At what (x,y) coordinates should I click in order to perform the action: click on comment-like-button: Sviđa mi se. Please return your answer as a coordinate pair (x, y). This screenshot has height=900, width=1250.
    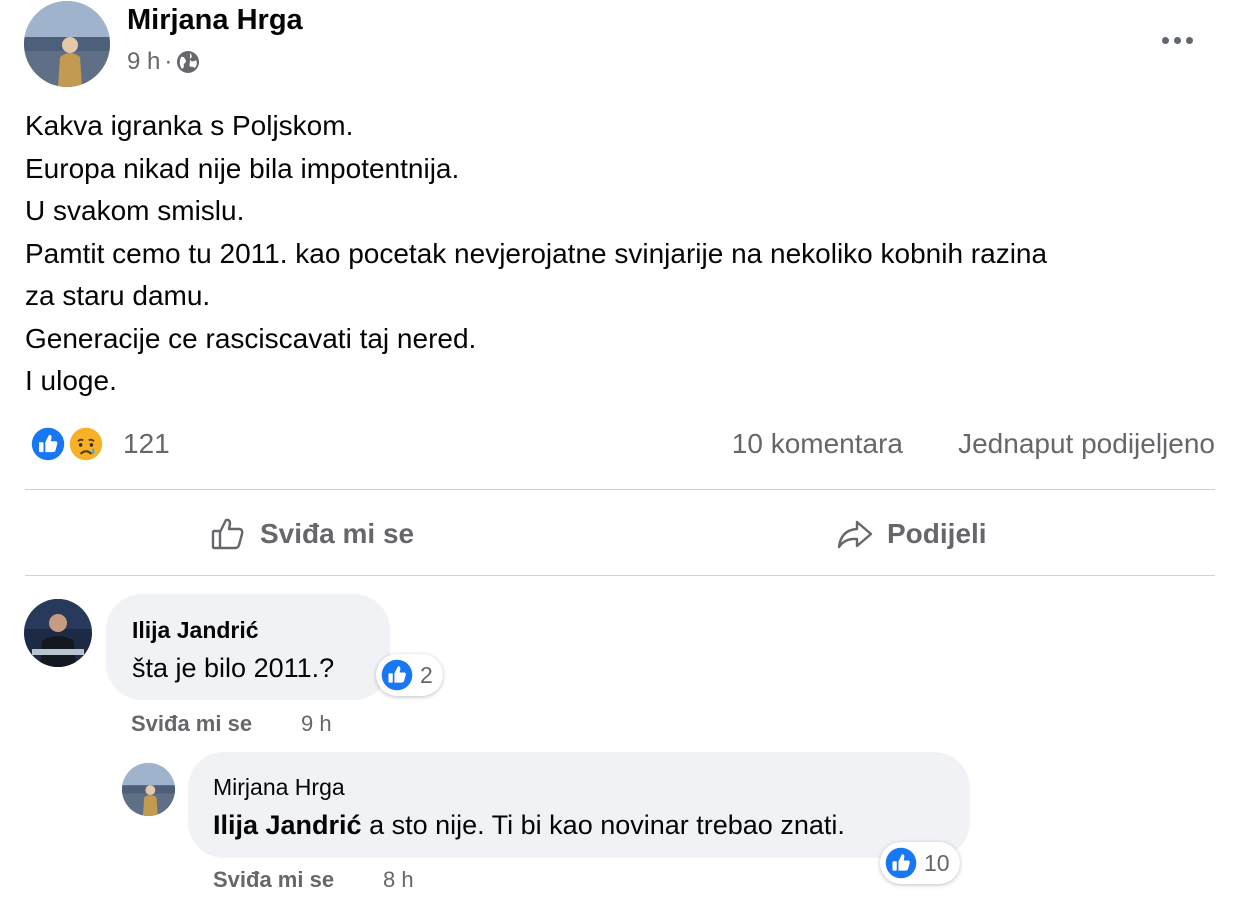
    Looking at the image, I should click on (191, 724).